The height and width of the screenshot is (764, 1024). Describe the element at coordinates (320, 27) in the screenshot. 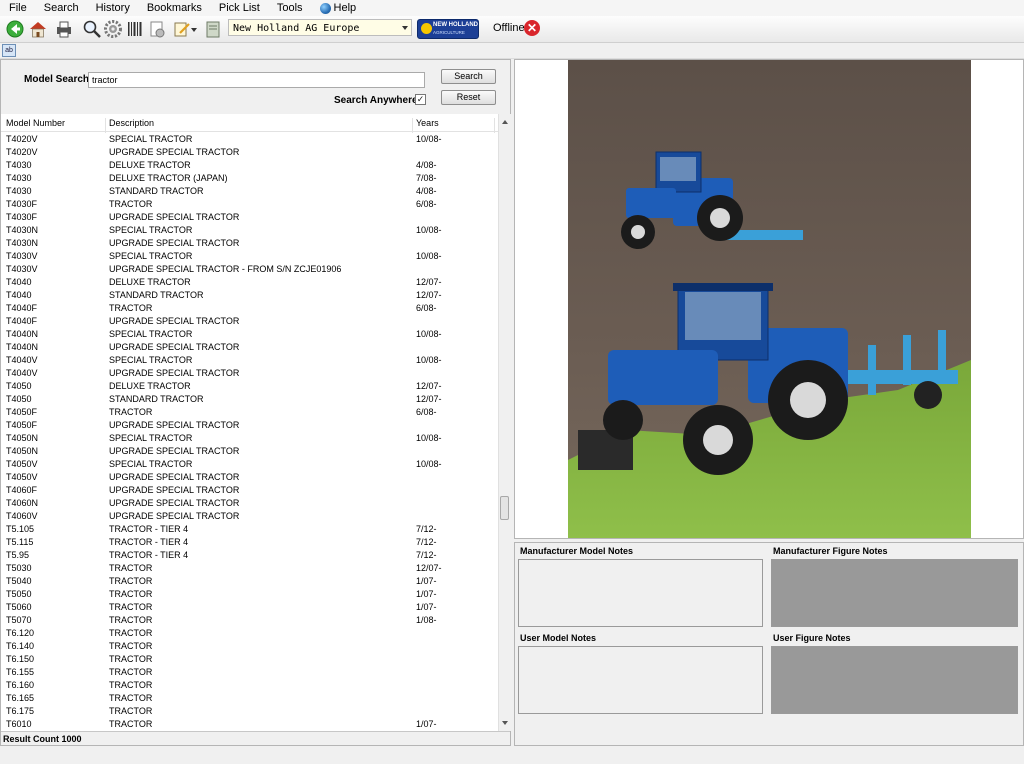

I see `region-select: New Holland AG Europe` at that location.